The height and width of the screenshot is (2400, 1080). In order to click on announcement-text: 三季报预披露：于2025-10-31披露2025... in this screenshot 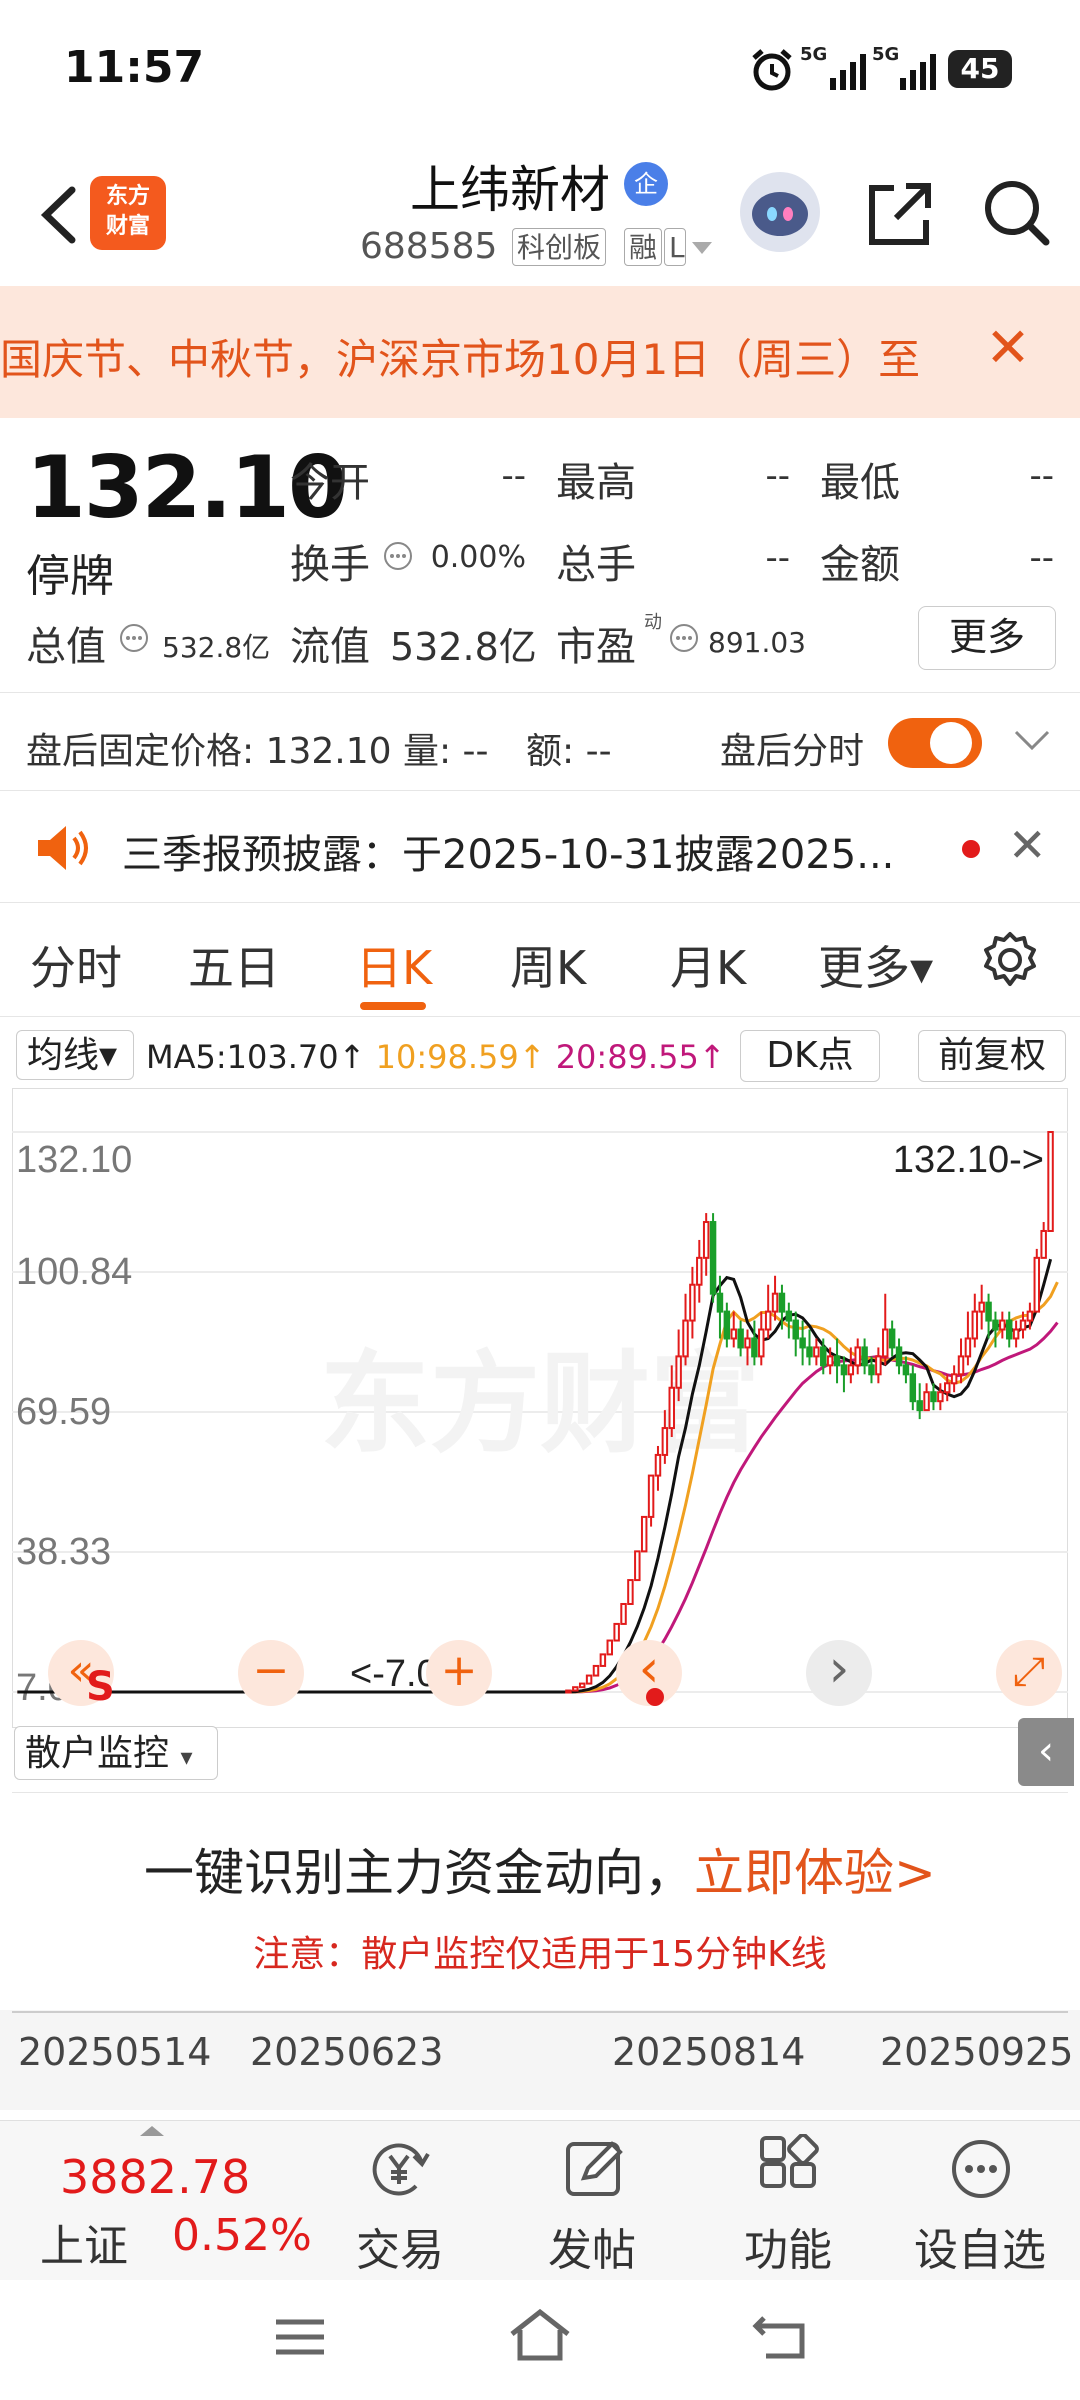, I will do `click(508, 851)`.